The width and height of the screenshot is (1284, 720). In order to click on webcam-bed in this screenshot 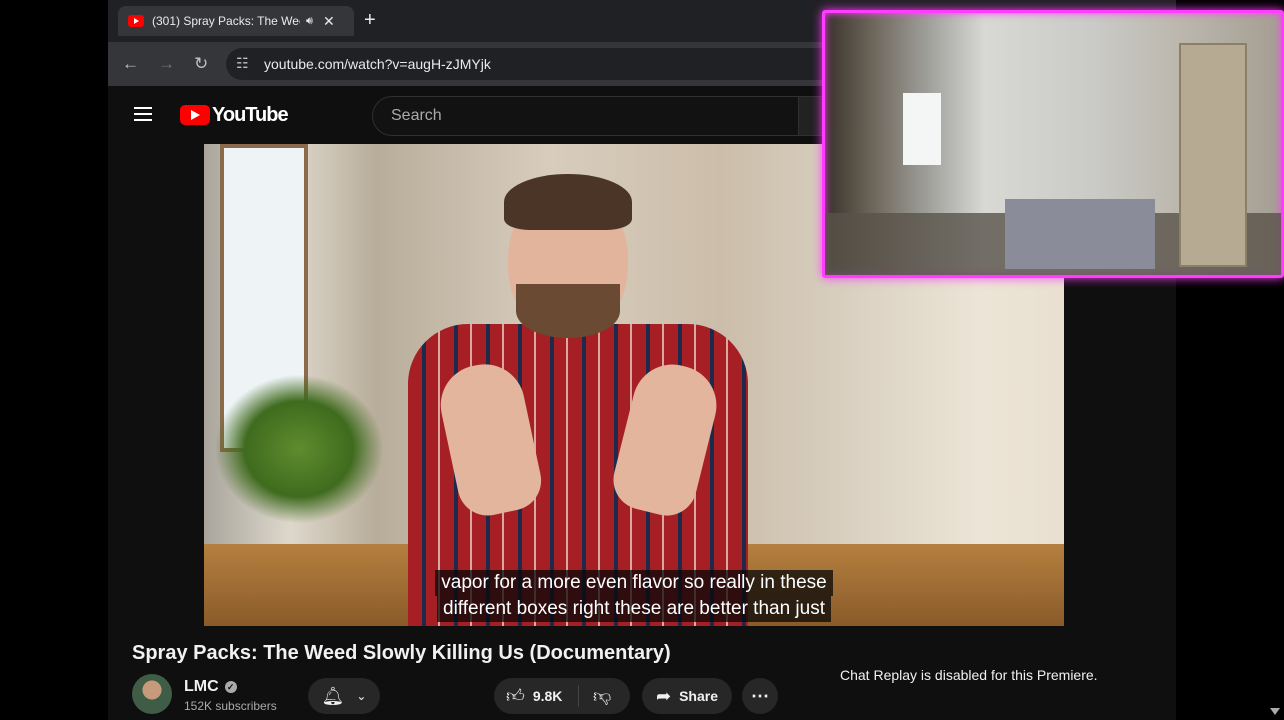, I will do `click(1080, 234)`.